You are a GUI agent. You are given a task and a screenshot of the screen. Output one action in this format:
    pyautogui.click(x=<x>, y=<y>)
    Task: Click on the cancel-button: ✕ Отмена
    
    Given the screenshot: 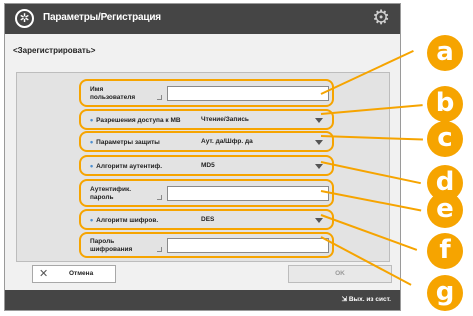 What is the action you would take?
    pyautogui.click(x=74, y=274)
    